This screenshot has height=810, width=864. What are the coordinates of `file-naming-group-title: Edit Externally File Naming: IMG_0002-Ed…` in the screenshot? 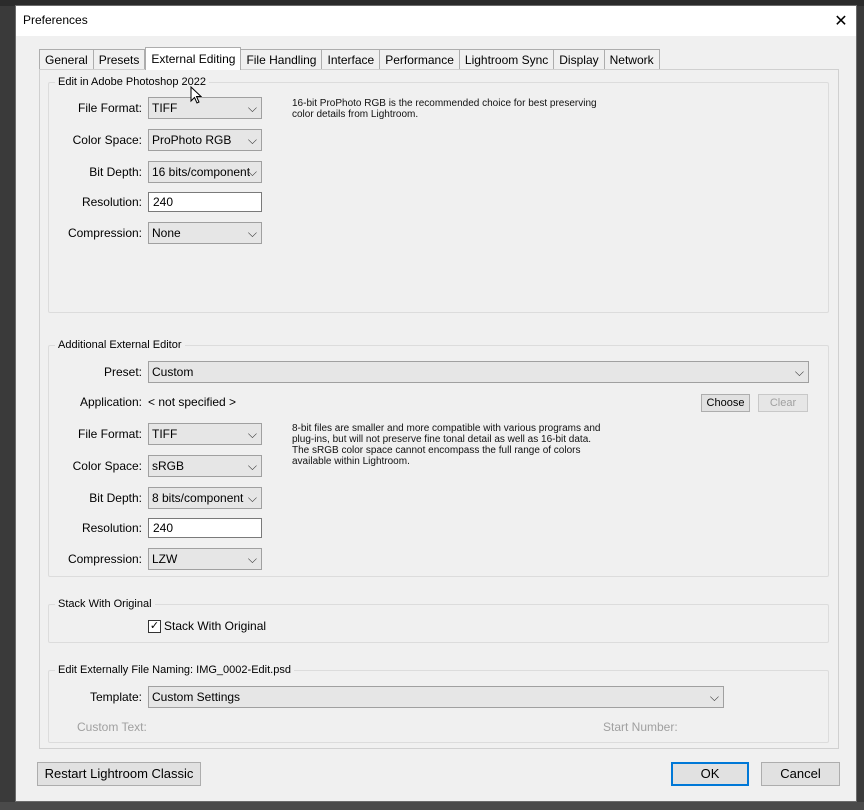 It's located at (174, 670).